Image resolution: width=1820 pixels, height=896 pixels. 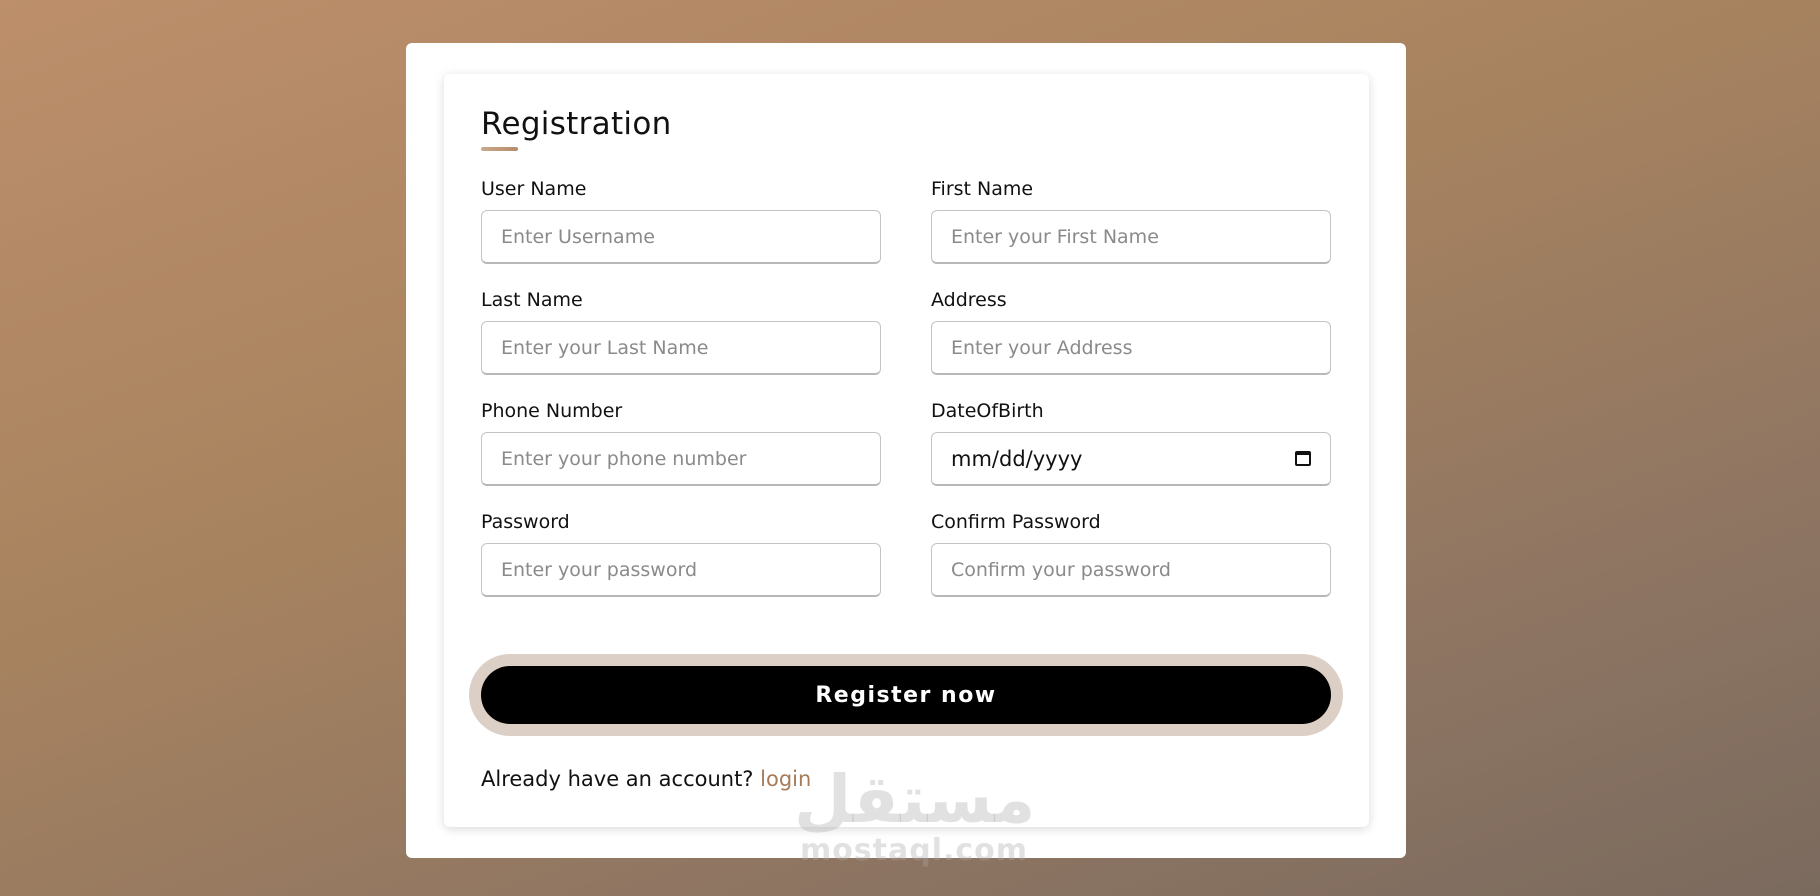 I want to click on date-of-birth-label: DateOfBirth, so click(x=987, y=411).